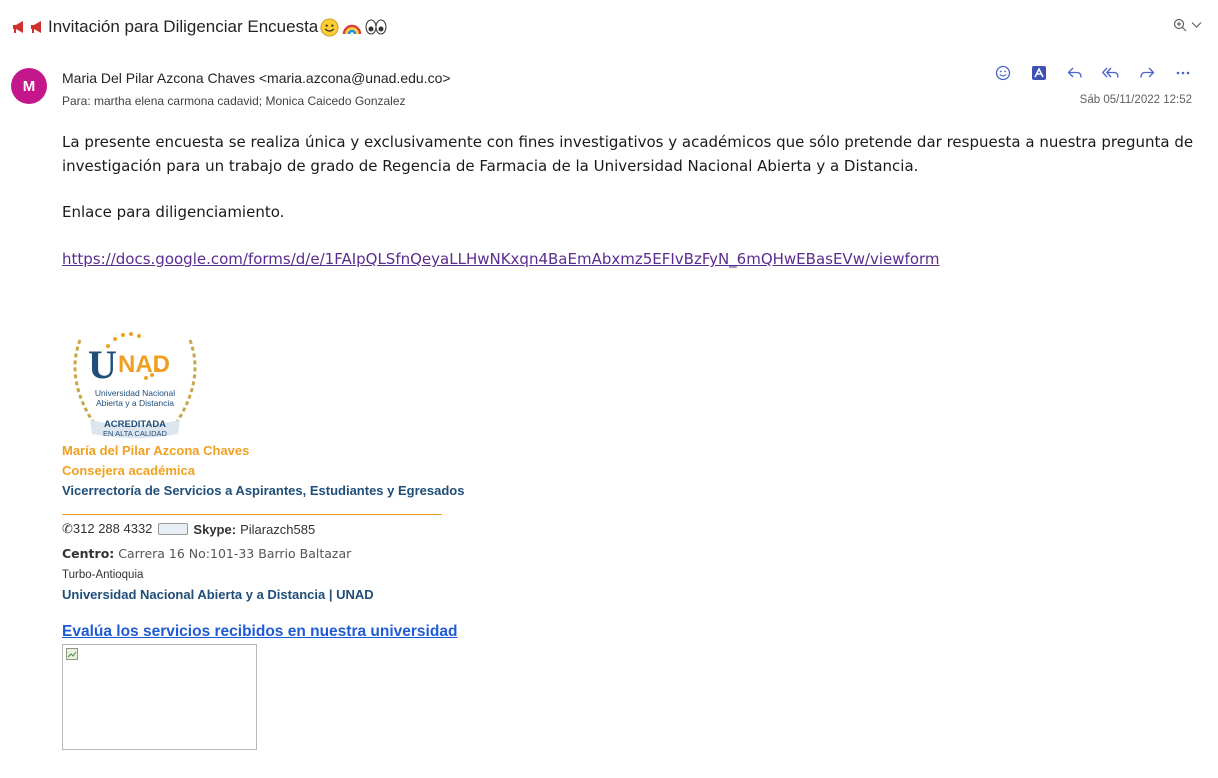 Image resolution: width=1218 pixels, height=778 pixels. What do you see at coordinates (135, 433) in the screenshot?
I see `logo-badge-quality: EN ALTA CALIDAD` at bounding box center [135, 433].